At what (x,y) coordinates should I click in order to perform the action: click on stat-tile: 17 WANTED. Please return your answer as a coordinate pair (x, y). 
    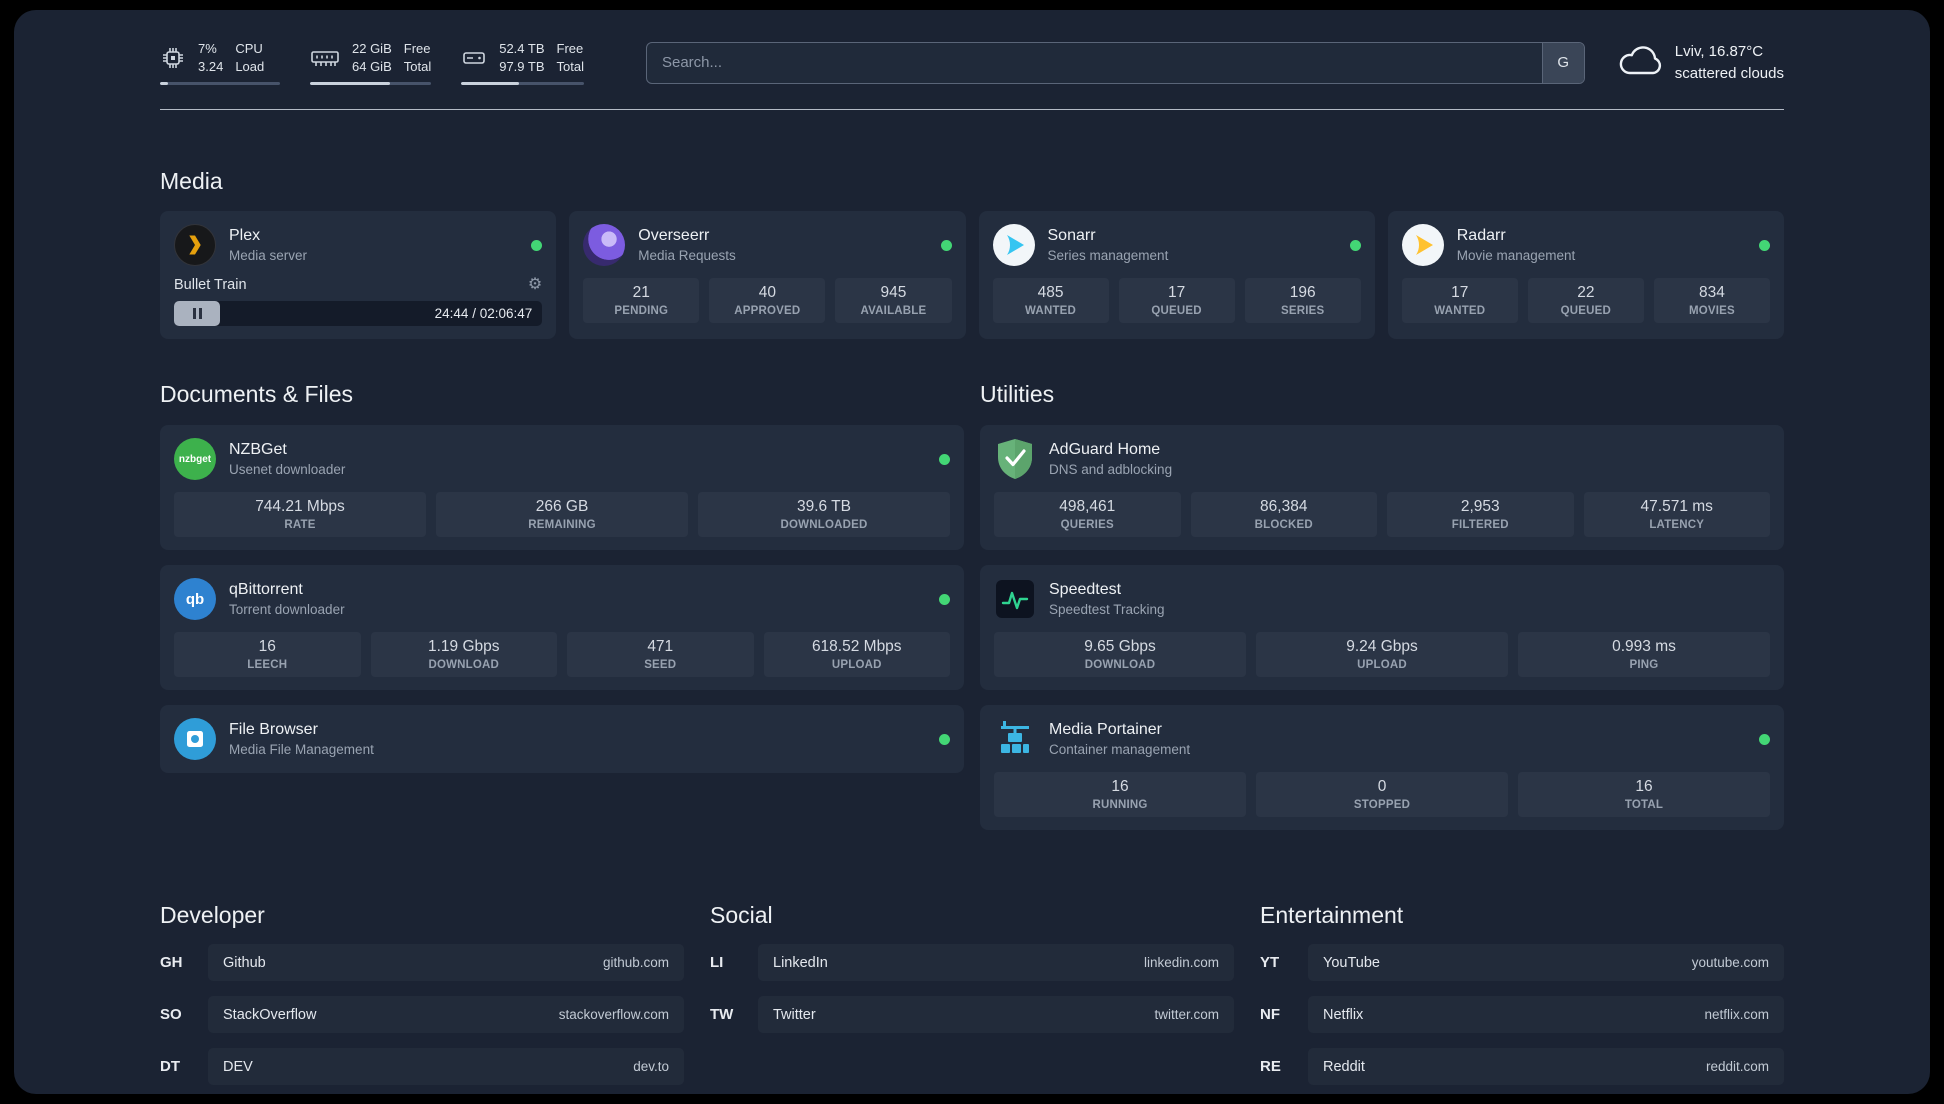
    Looking at the image, I should click on (1459, 301).